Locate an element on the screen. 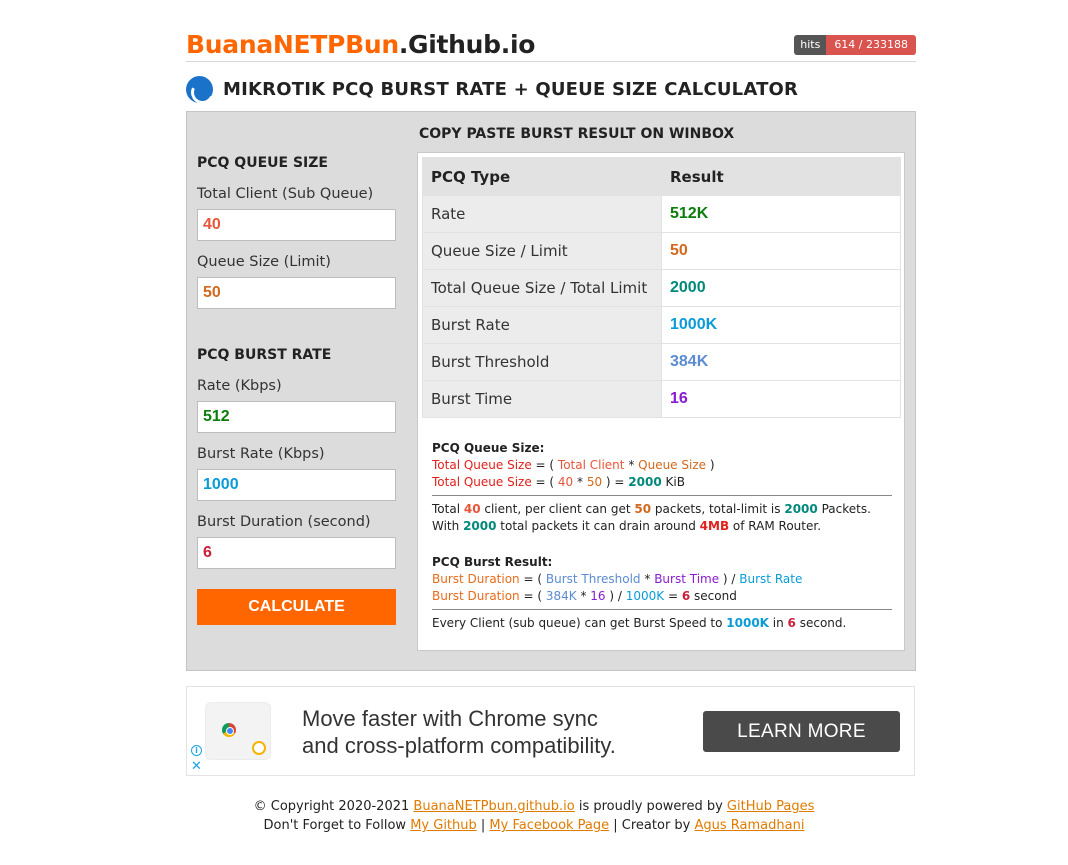 This screenshot has height=865, width=1068. my-github-link: My Github is located at coordinates (443, 825).